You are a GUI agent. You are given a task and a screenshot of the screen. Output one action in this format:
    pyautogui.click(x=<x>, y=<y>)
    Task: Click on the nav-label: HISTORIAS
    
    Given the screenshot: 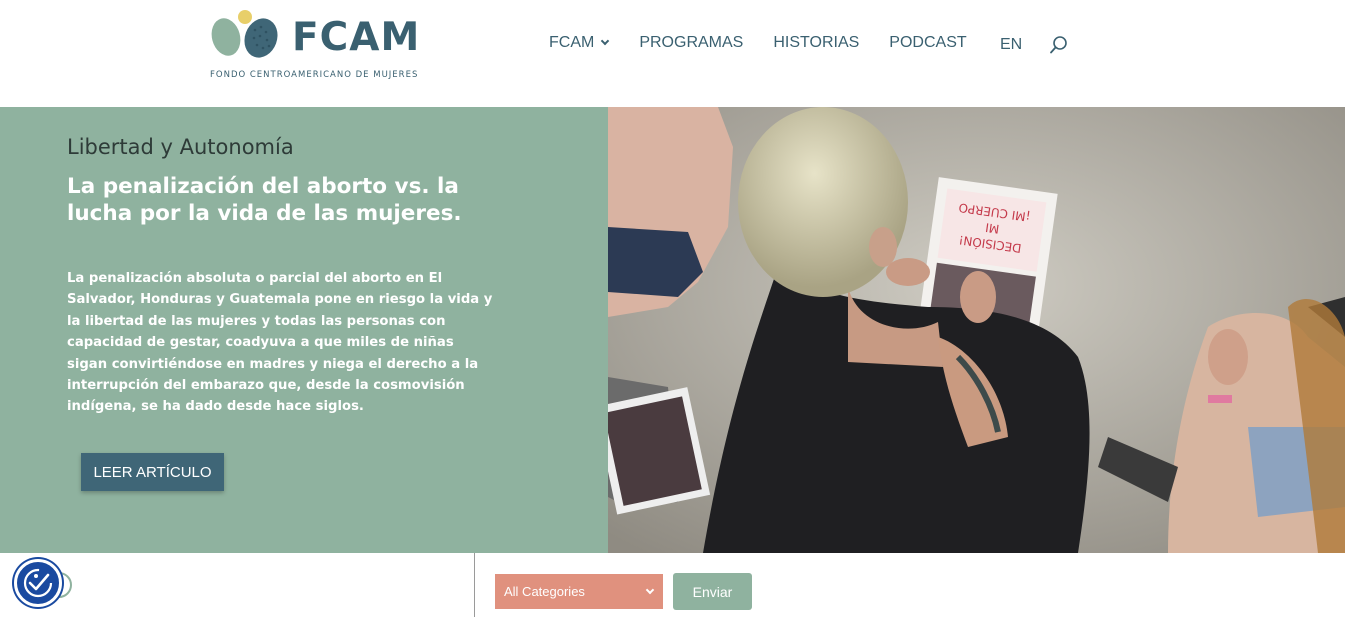 What is the action you would take?
    pyautogui.click(x=816, y=42)
    